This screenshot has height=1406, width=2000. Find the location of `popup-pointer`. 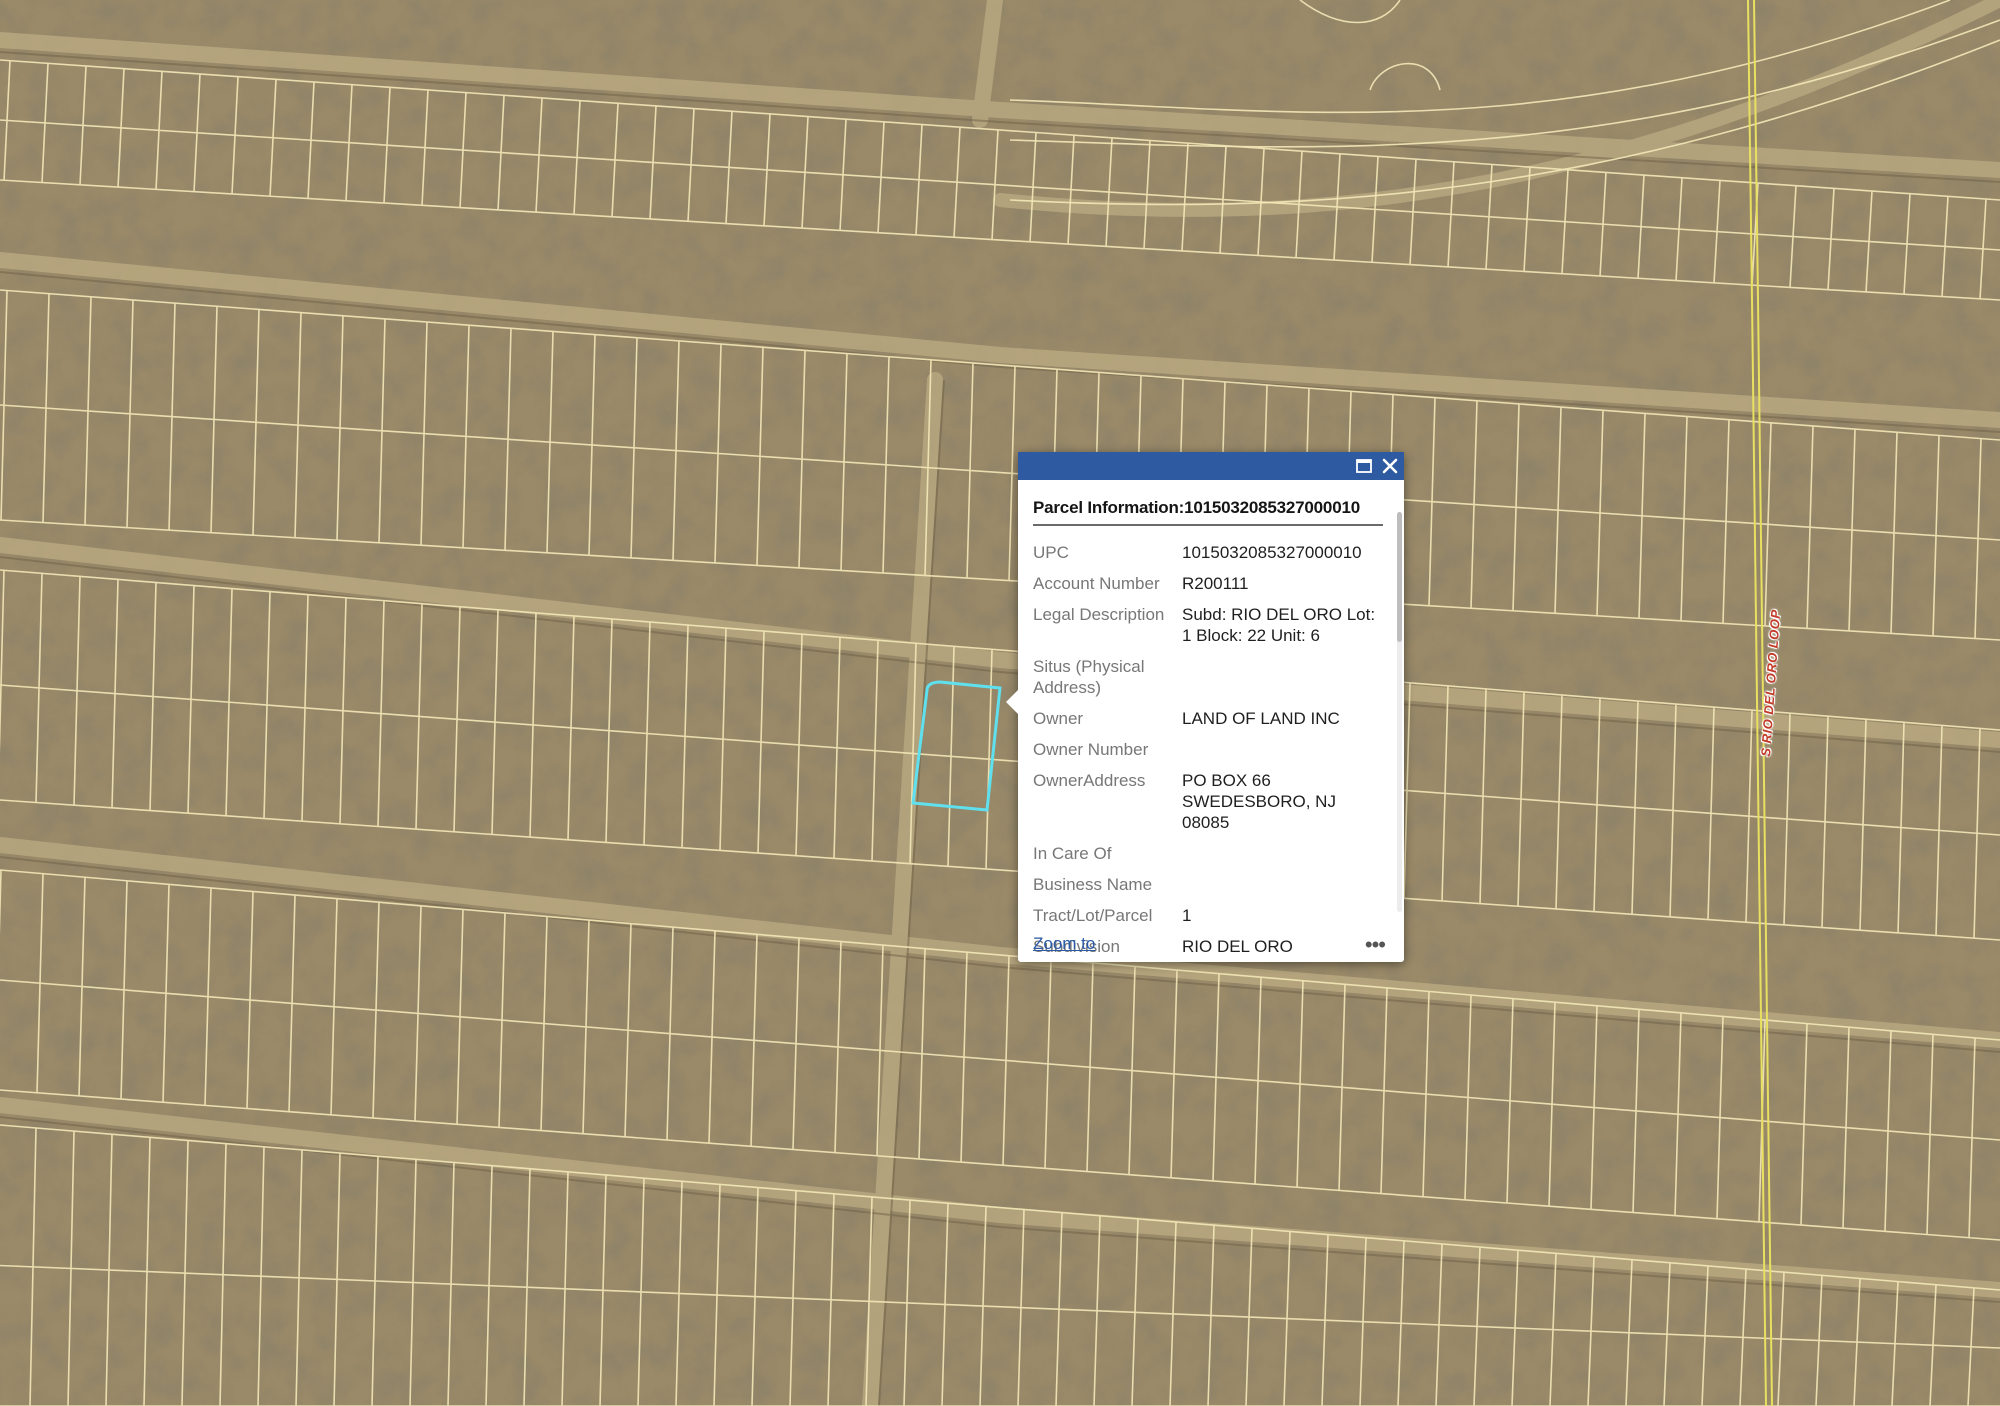

popup-pointer is located at coordinates (1012, 702).